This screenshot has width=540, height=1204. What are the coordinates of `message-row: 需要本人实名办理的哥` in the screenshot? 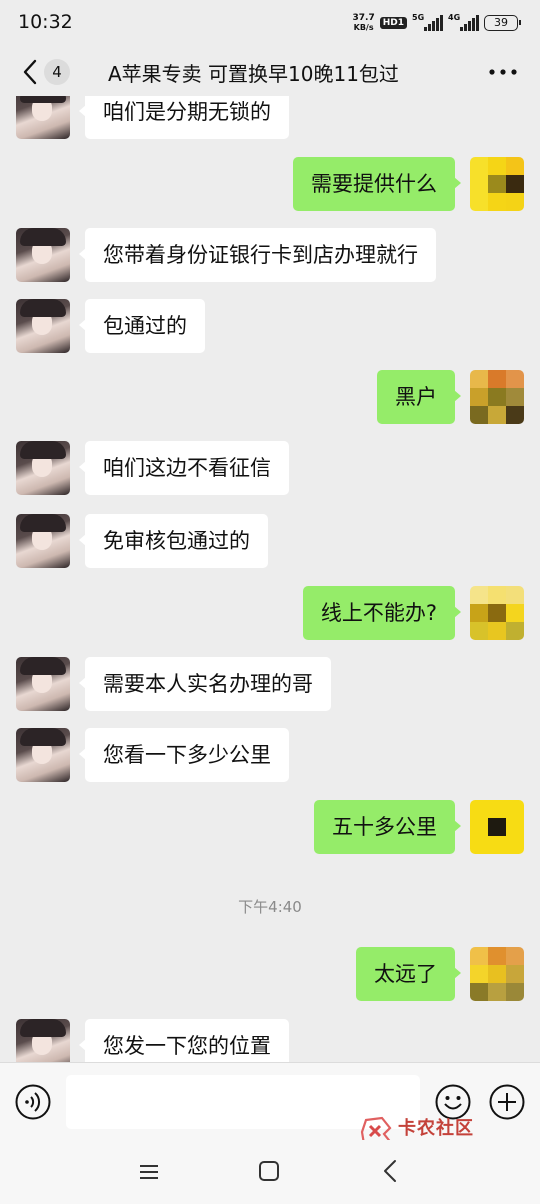 It's located at (270, 687).